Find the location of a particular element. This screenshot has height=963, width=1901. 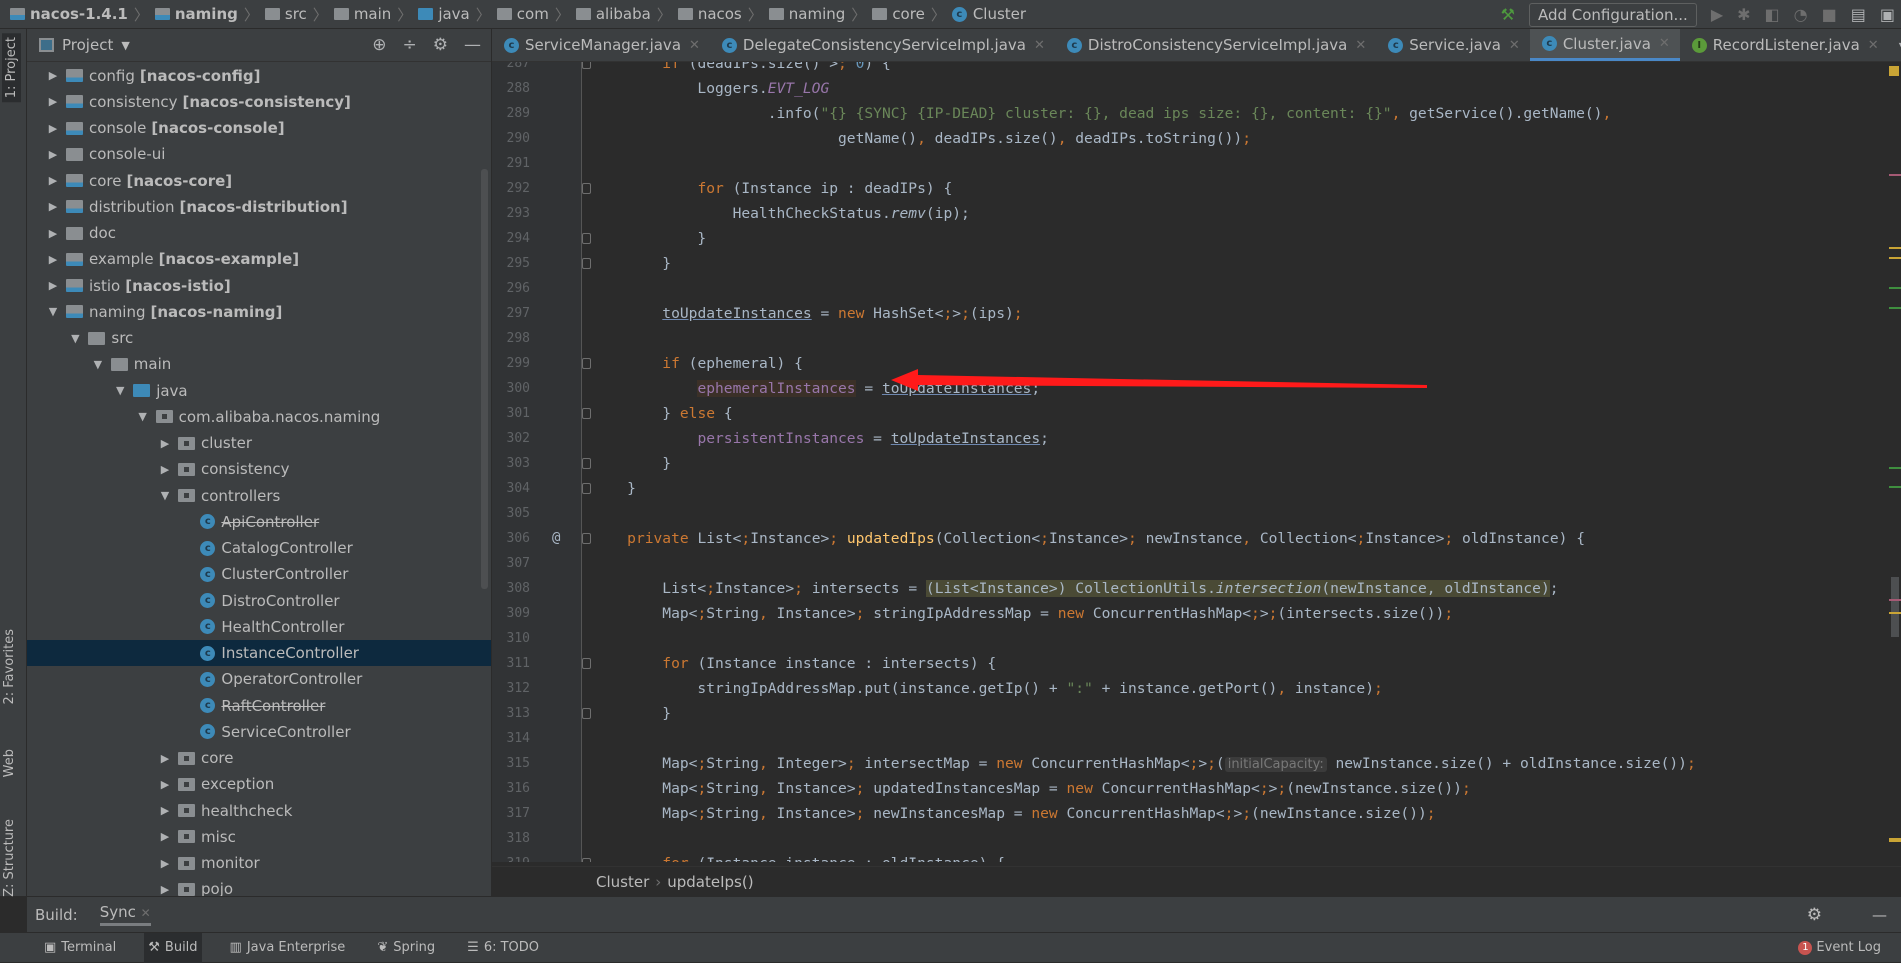

tree-item-console-ui: ▶ console-ui is located at coordinates (259, 154).